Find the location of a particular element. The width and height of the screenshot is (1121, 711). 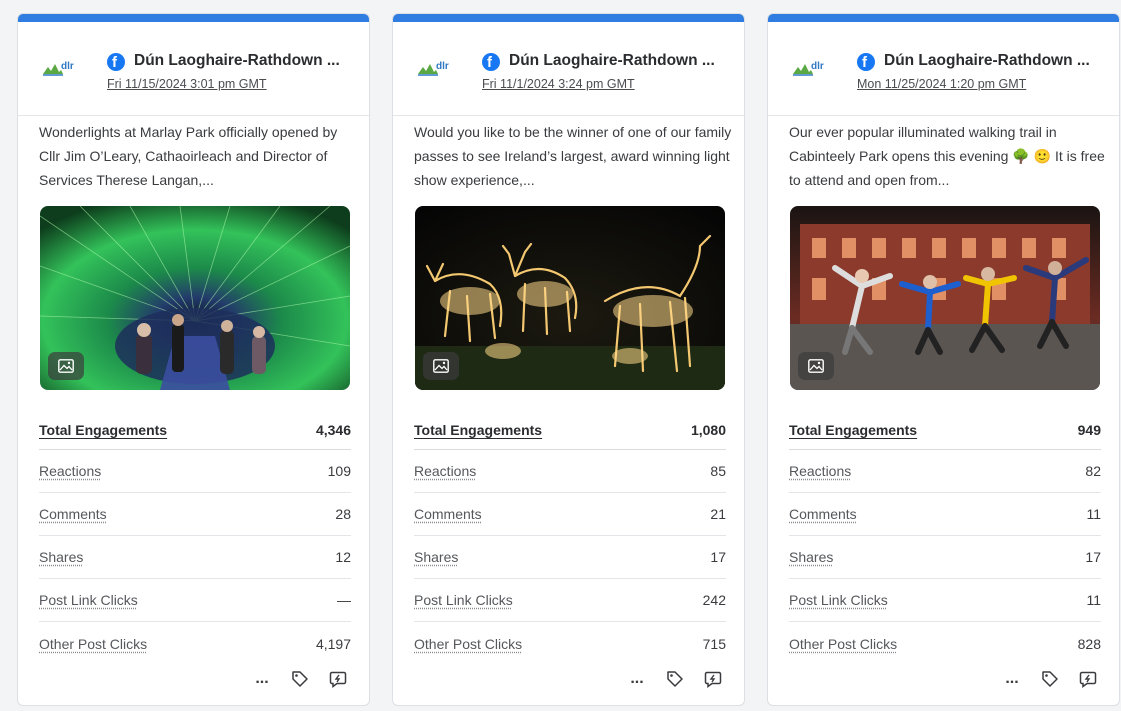

metric-value: 82 is located at coordinates (1093, 471).